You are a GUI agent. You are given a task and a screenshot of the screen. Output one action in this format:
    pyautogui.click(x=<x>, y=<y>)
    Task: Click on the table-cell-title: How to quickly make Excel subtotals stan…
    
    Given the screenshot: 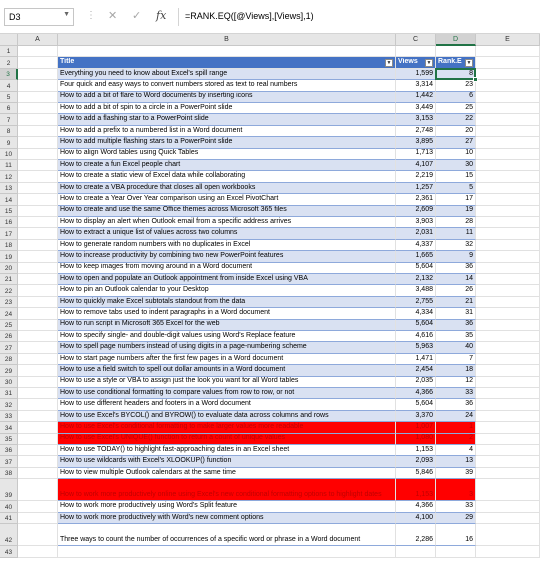 What is the action you would take?
    pyautogui.click(x=227, y=302)
    